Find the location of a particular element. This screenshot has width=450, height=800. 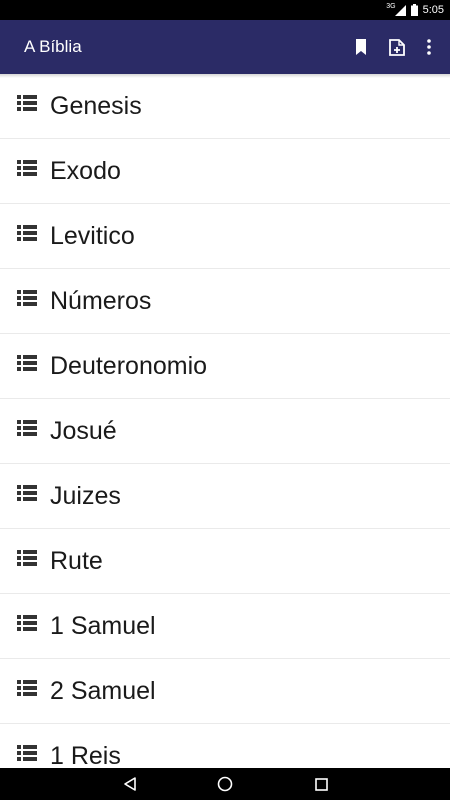

more-options-button is located at coordinates (429, 47).